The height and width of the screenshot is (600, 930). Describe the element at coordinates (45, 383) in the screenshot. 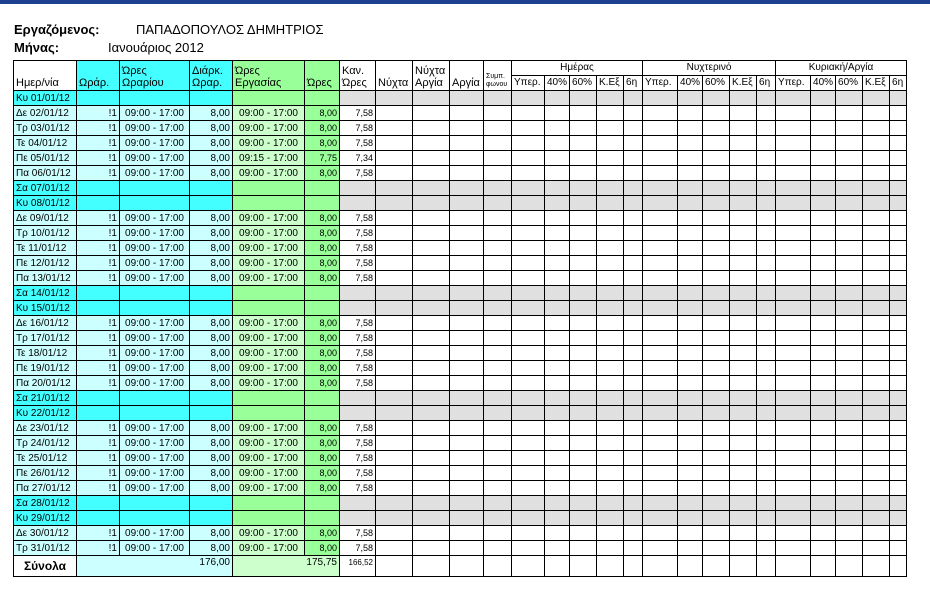

I see `cell-date: Πα 20/01/12` at that location.